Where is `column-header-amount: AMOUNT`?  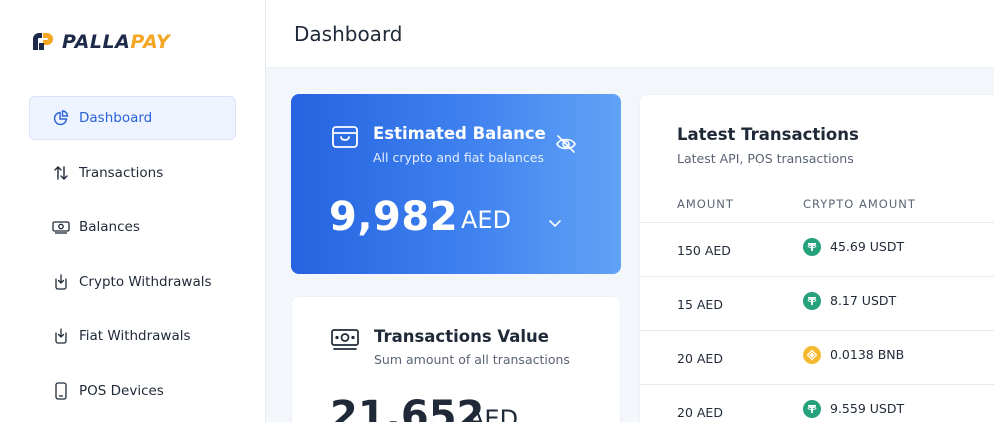 column-header-amount: AMOUNT is located at coordinates (705, 204).